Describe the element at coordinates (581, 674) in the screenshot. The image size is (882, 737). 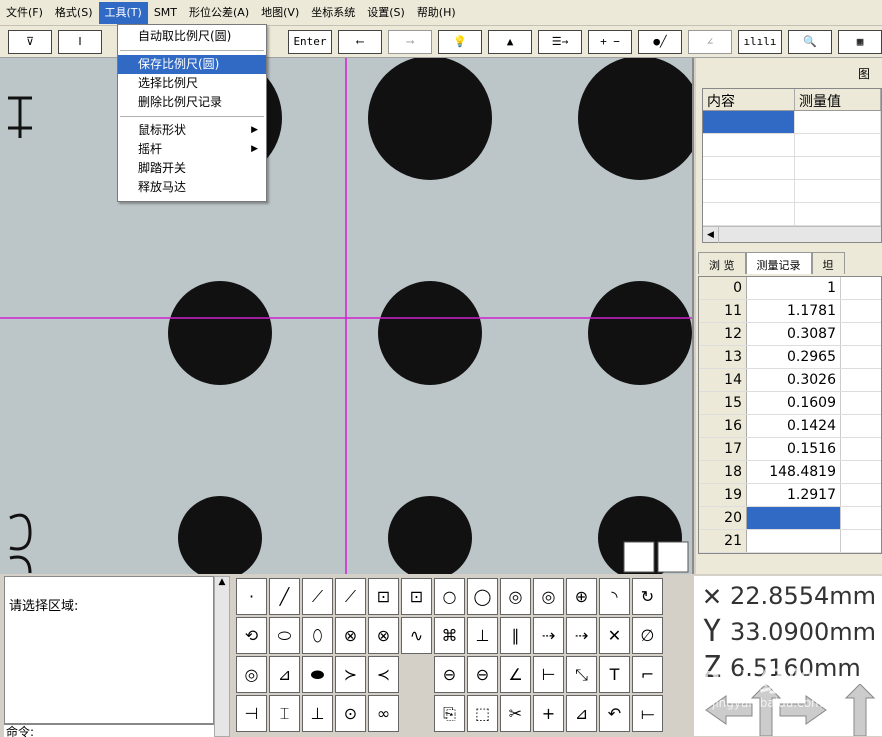
I see `tool-diag-icon: ⤡` at that location.